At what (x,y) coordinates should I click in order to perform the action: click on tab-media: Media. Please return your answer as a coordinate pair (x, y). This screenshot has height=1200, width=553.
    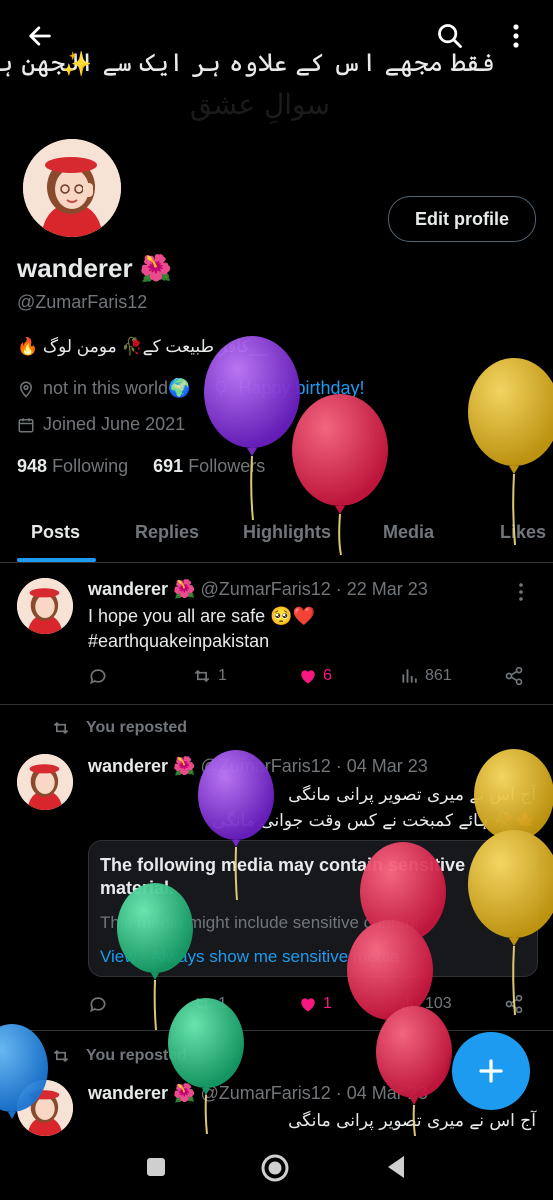
    Looking at the image, I should click on (408, 532).